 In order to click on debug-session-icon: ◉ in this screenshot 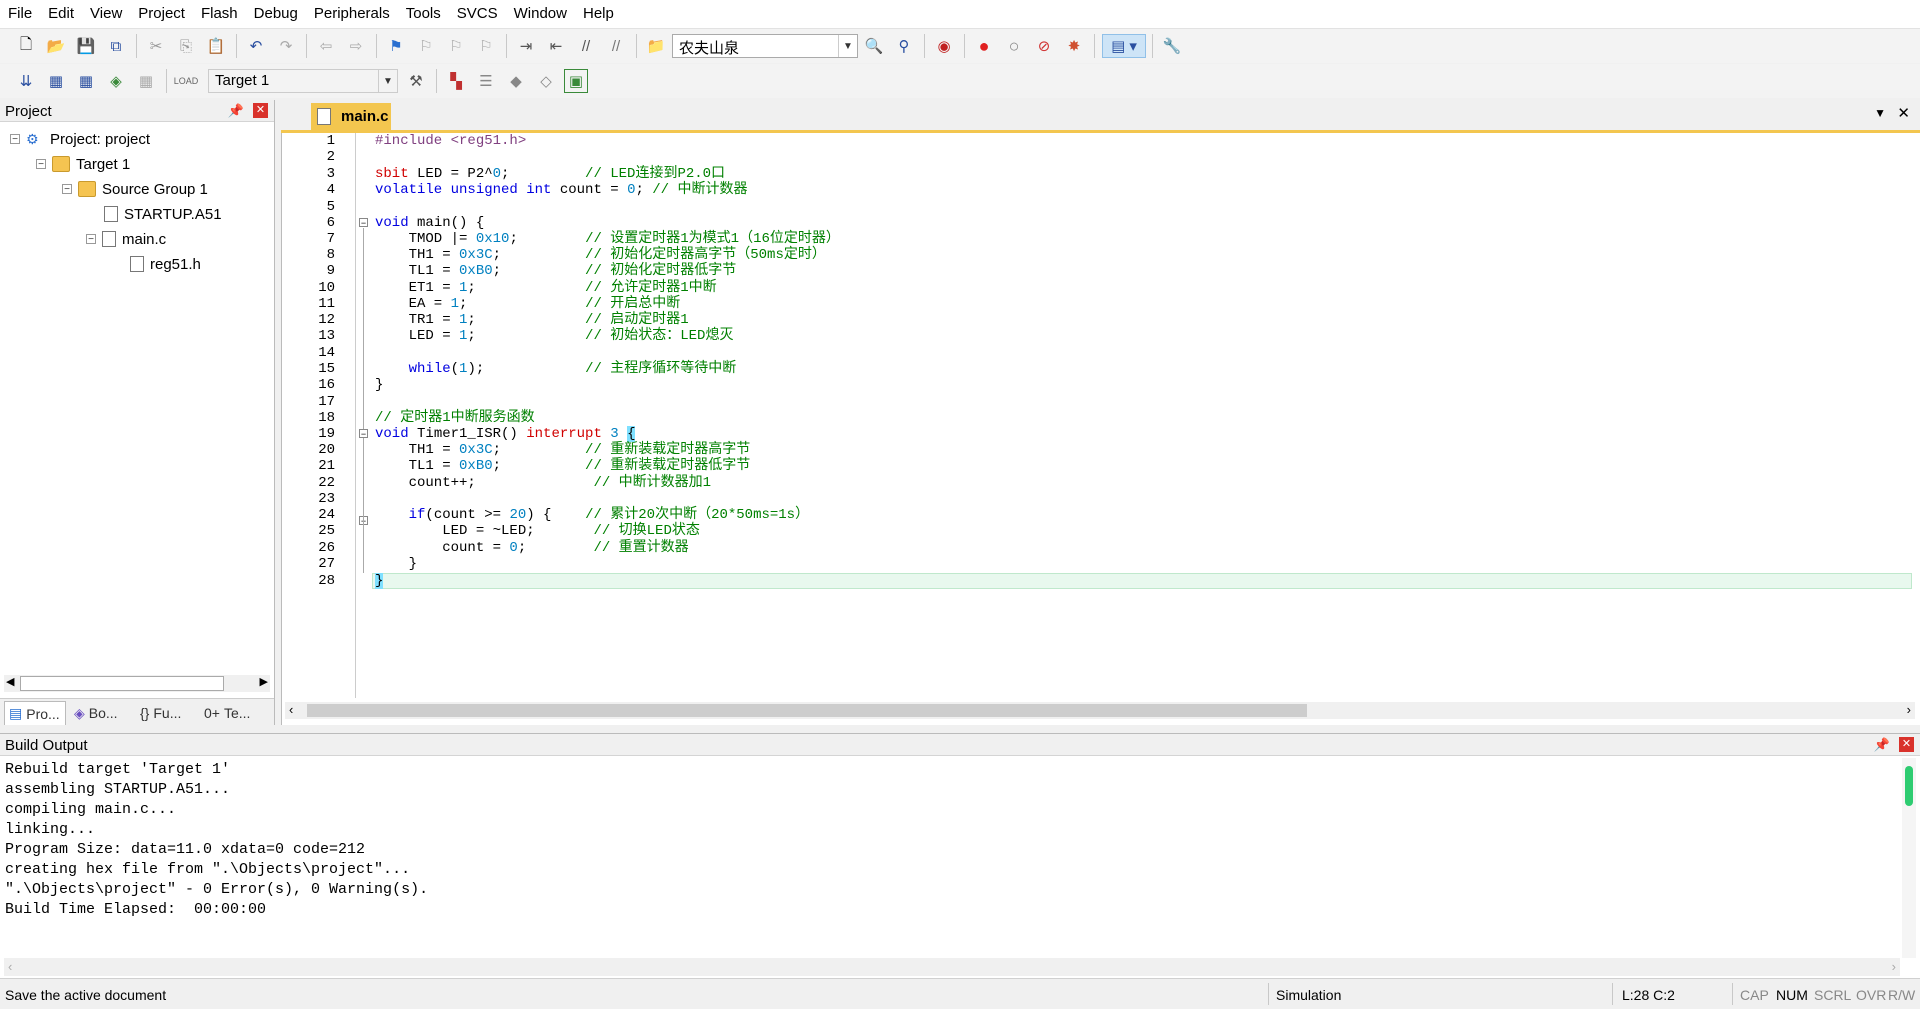, I will do `click(944, 46)`.